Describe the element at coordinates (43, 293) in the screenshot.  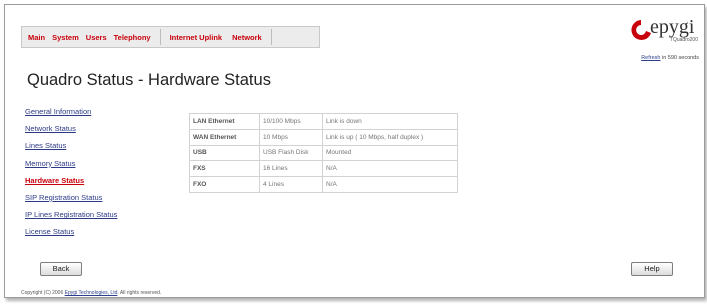
I see `copyright-prefix: Copyright (C) 2006` at that location.